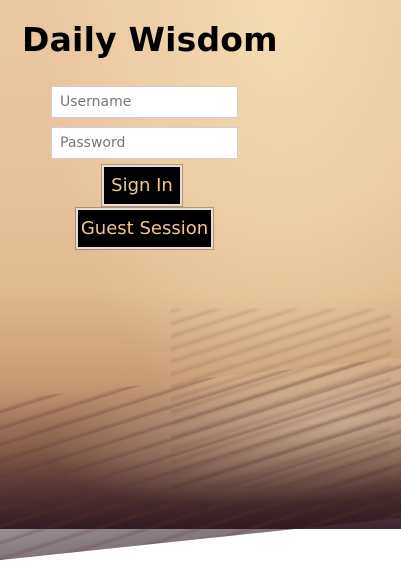 This screenshot has height=564, width=401. What do you see at coordinates (144, 102) in the screenshot?
I see `username-field` at bounding box center [144, 102].